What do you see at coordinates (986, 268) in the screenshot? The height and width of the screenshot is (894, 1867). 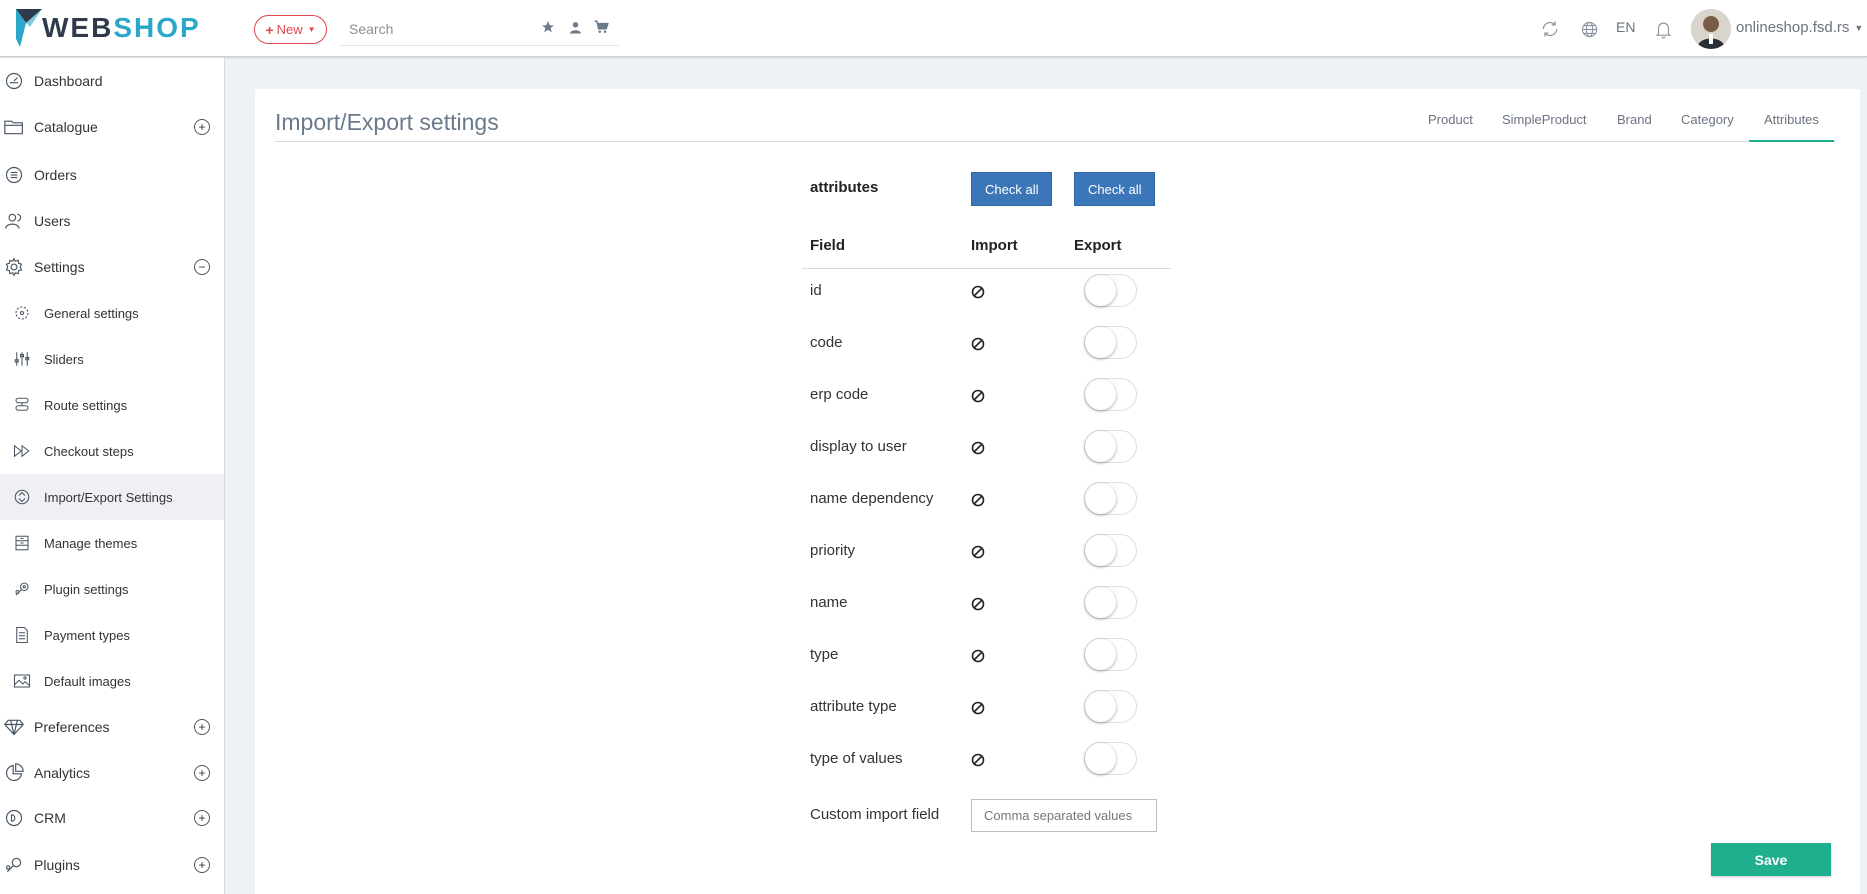 I see `header-divider` at bounding box center [986, 268].